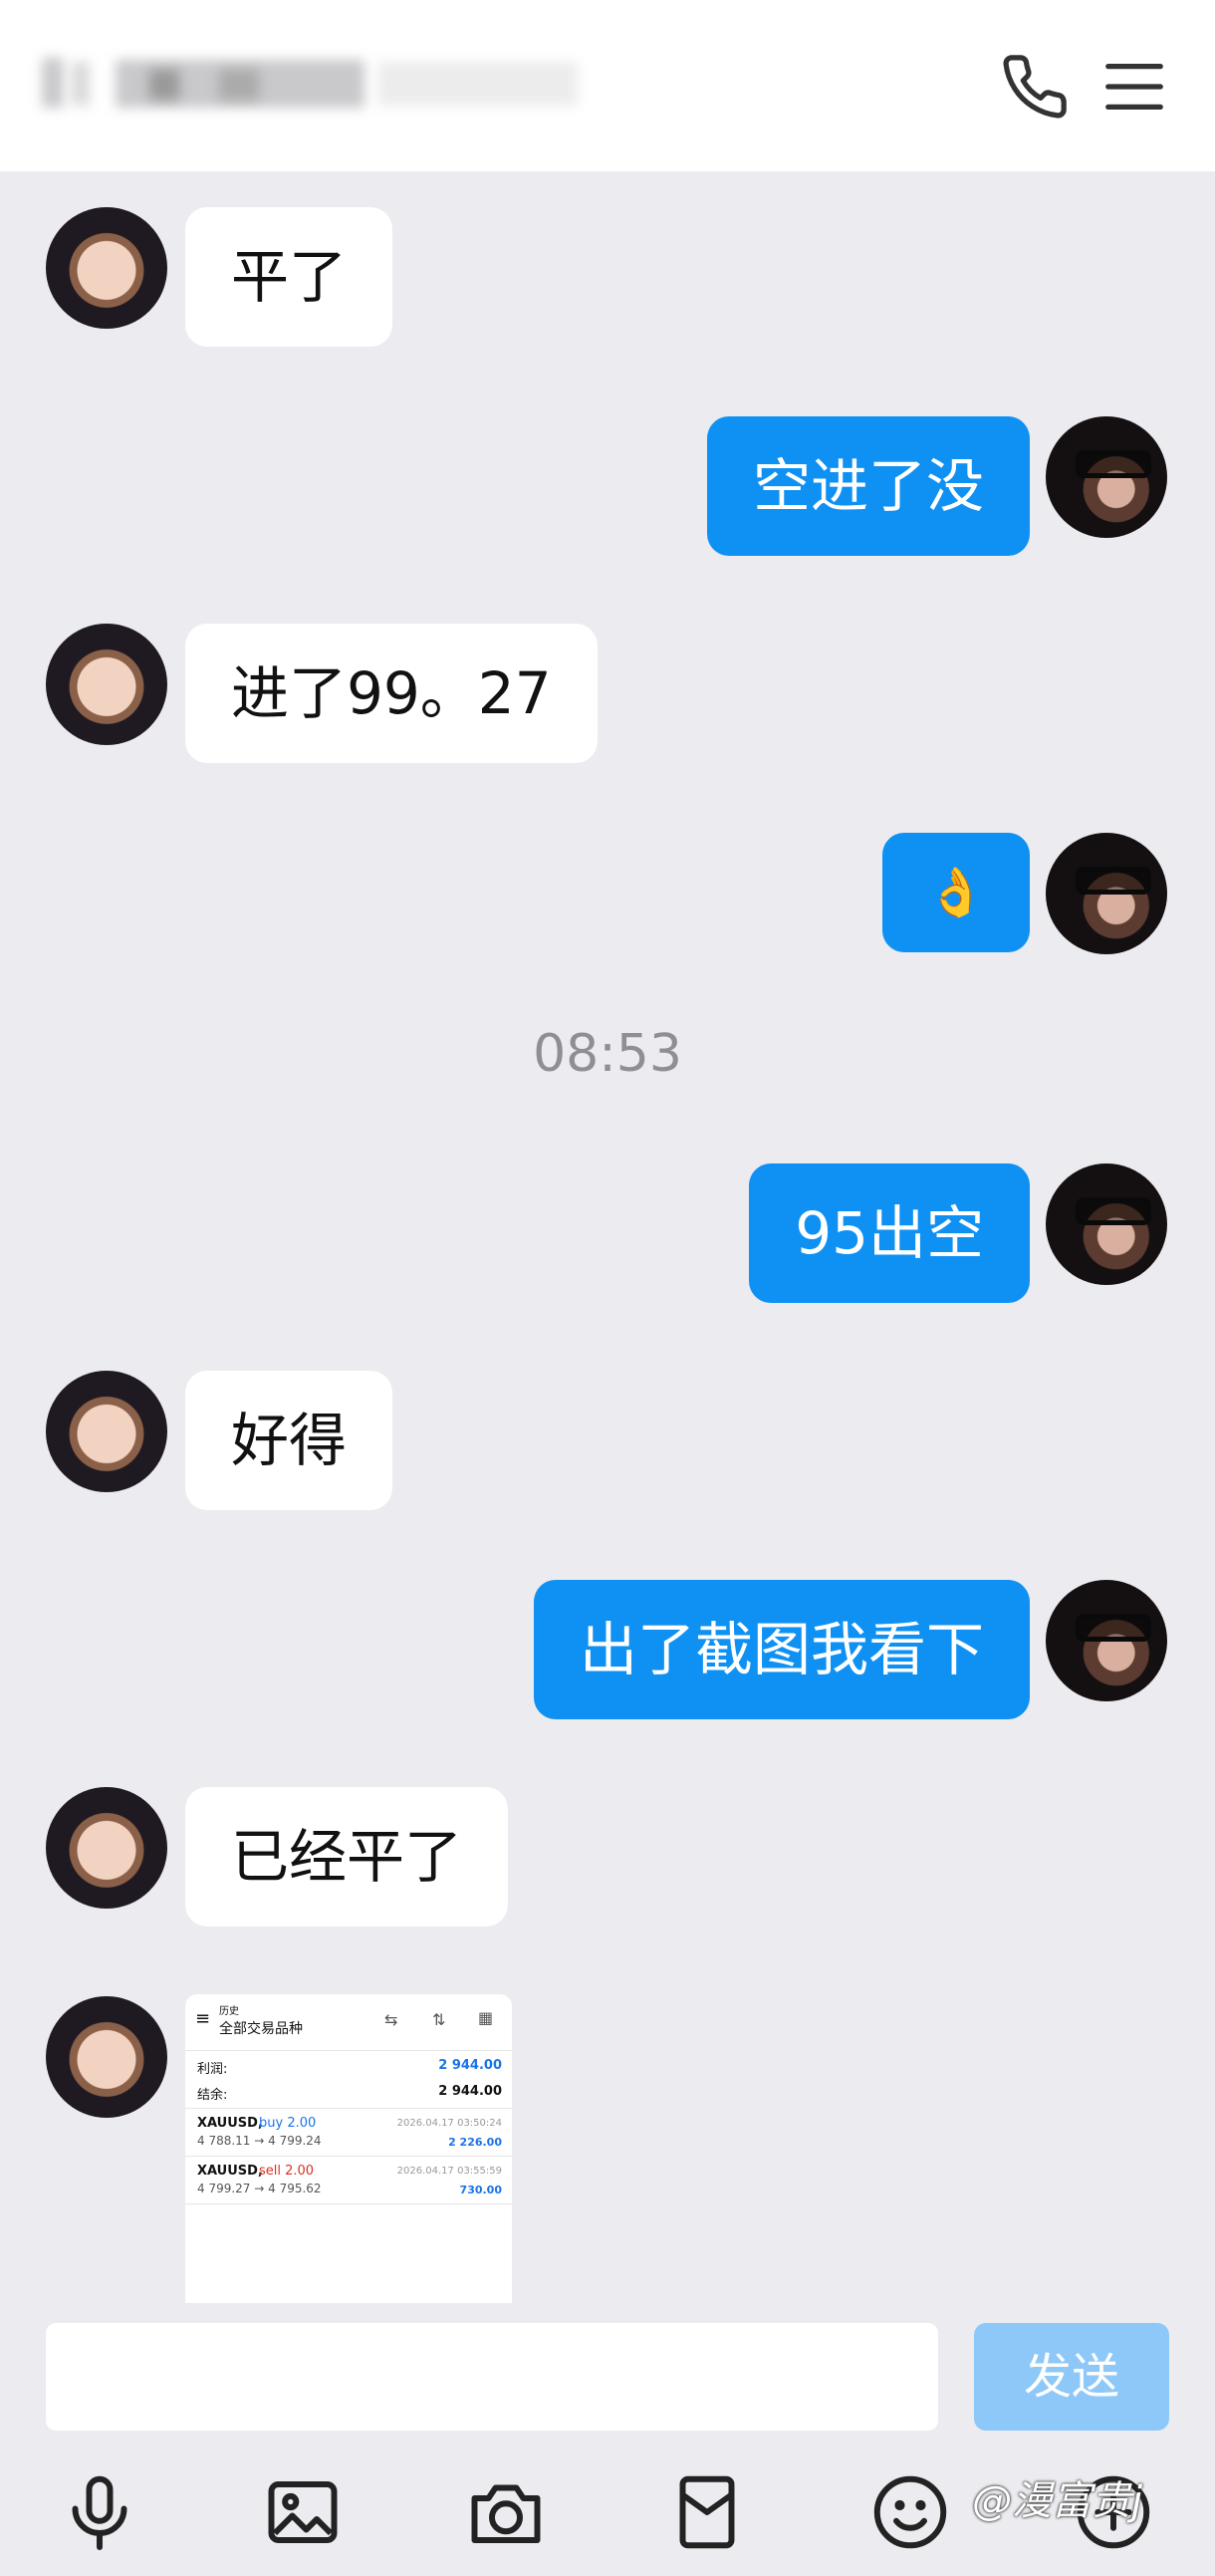  I want to click on history-title: 全部交易品种, so click(261, 2029).